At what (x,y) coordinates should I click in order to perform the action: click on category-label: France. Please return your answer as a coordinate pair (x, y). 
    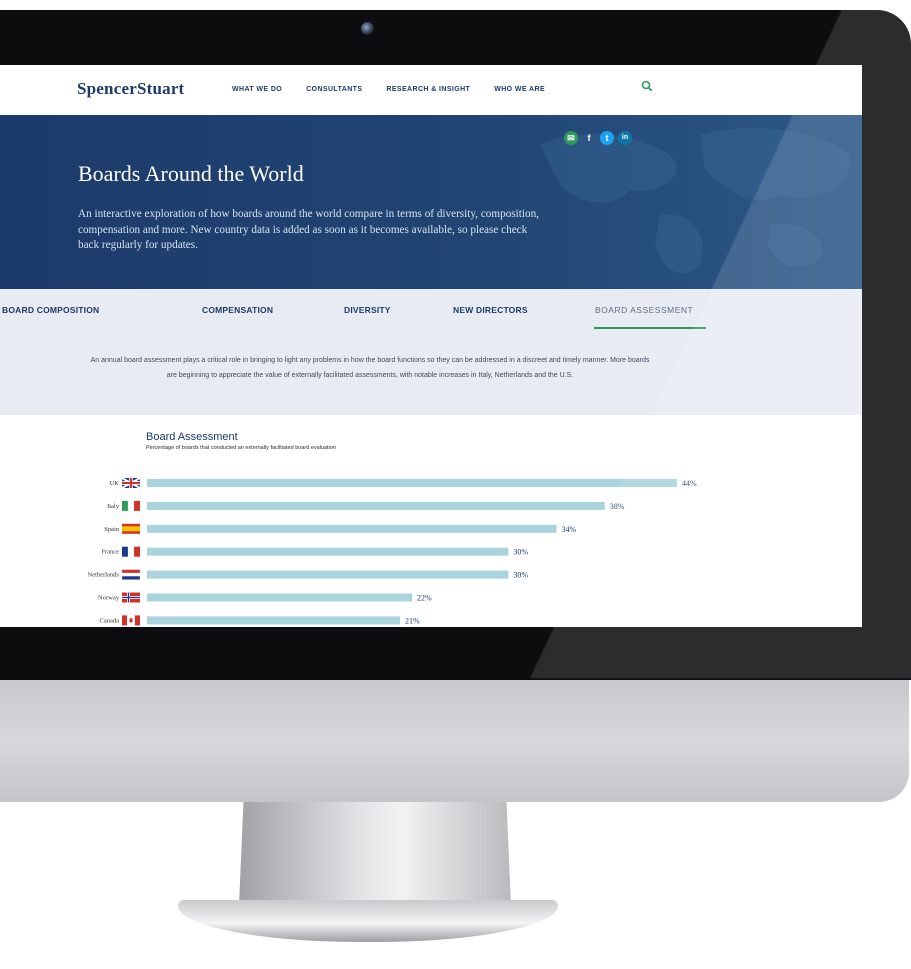
    Looking at the image, I should click on (110, 552).